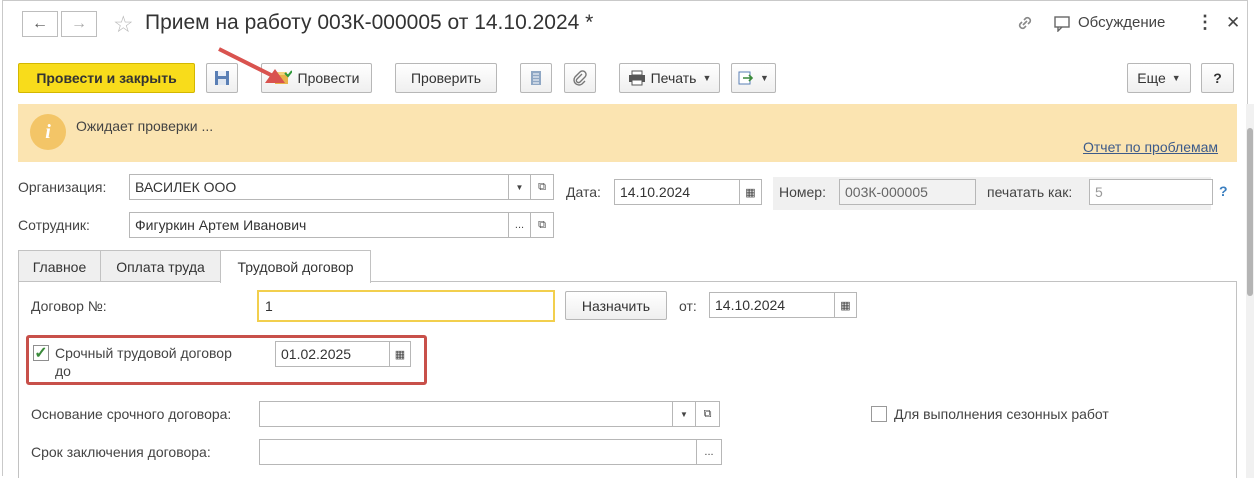  Describe the element at coordinates (583, 192) in the screenshot. I see `date-label: Дата:` at that location.